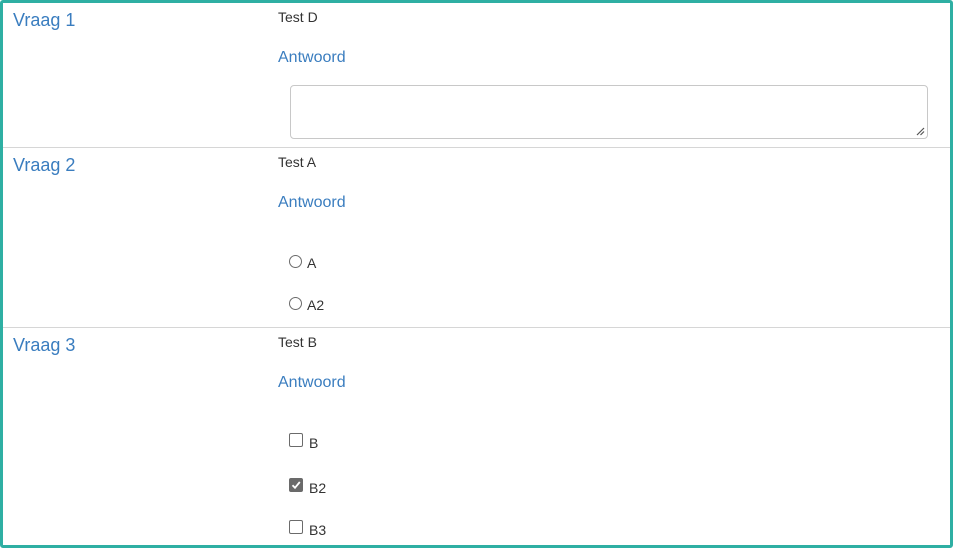 The width and height of the screenshot is (953, 548). Describe the element at coordinates (307, 487) in the screenshot. I see `checkbox-option-b2: B2` at that location.